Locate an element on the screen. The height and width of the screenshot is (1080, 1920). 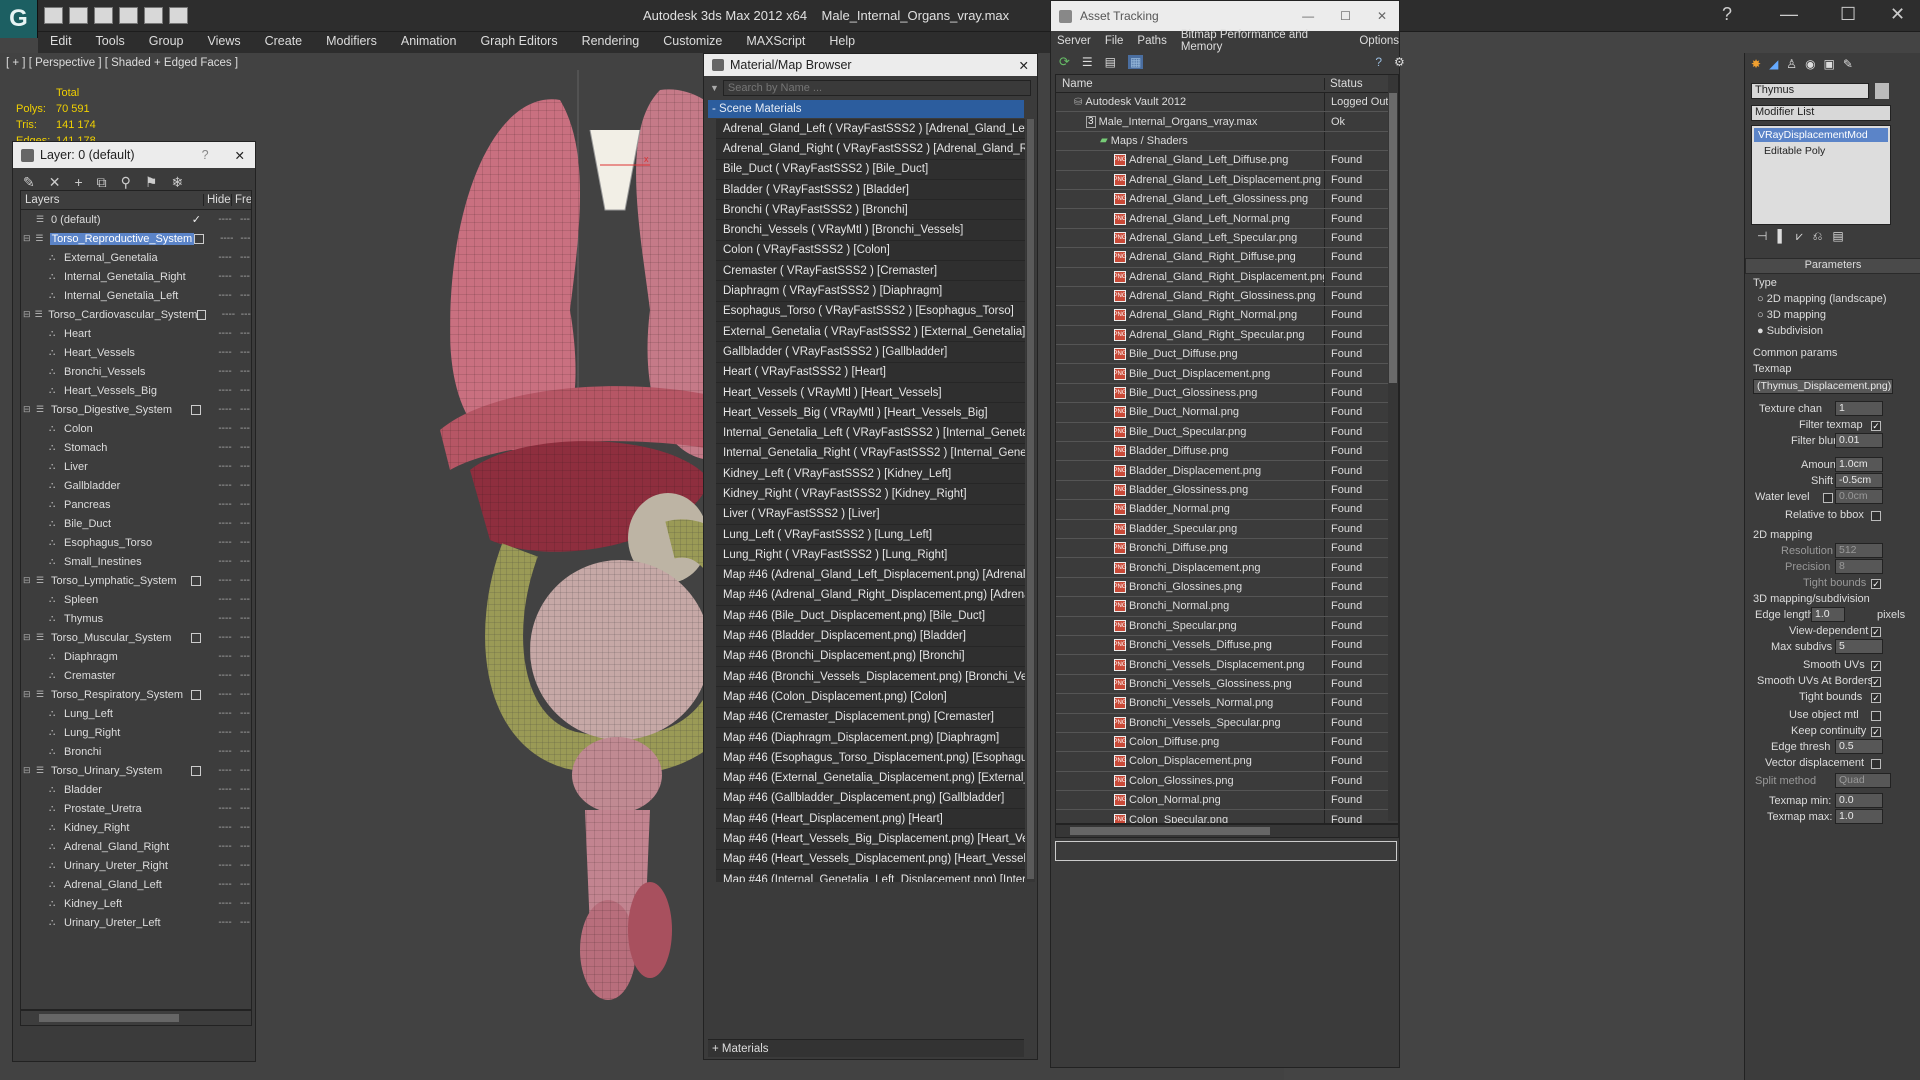
layer-row: ⊟ ☰ Torso_Respiratory_System ---- --- is located at coordinates (136, 694).